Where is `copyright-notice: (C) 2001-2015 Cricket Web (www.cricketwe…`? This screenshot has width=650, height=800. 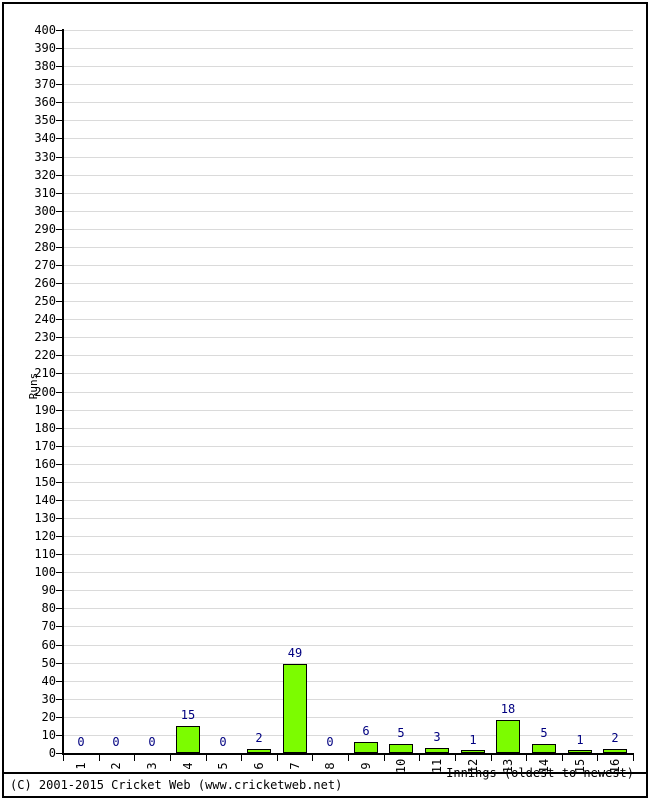
copyright-notice: (C) 2001-2015 Cricket Web (www.cricketwe… is located at coordinates (176, 785).